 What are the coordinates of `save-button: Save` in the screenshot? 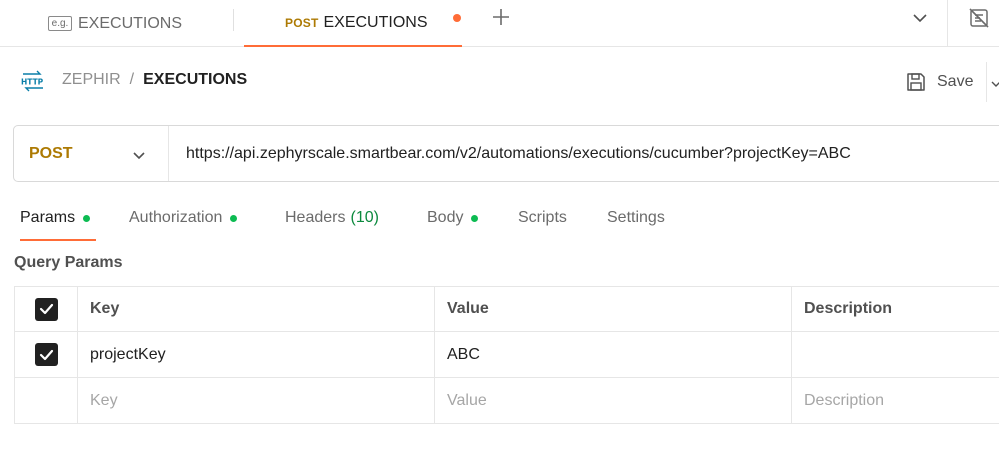 It's located at (939, 82).